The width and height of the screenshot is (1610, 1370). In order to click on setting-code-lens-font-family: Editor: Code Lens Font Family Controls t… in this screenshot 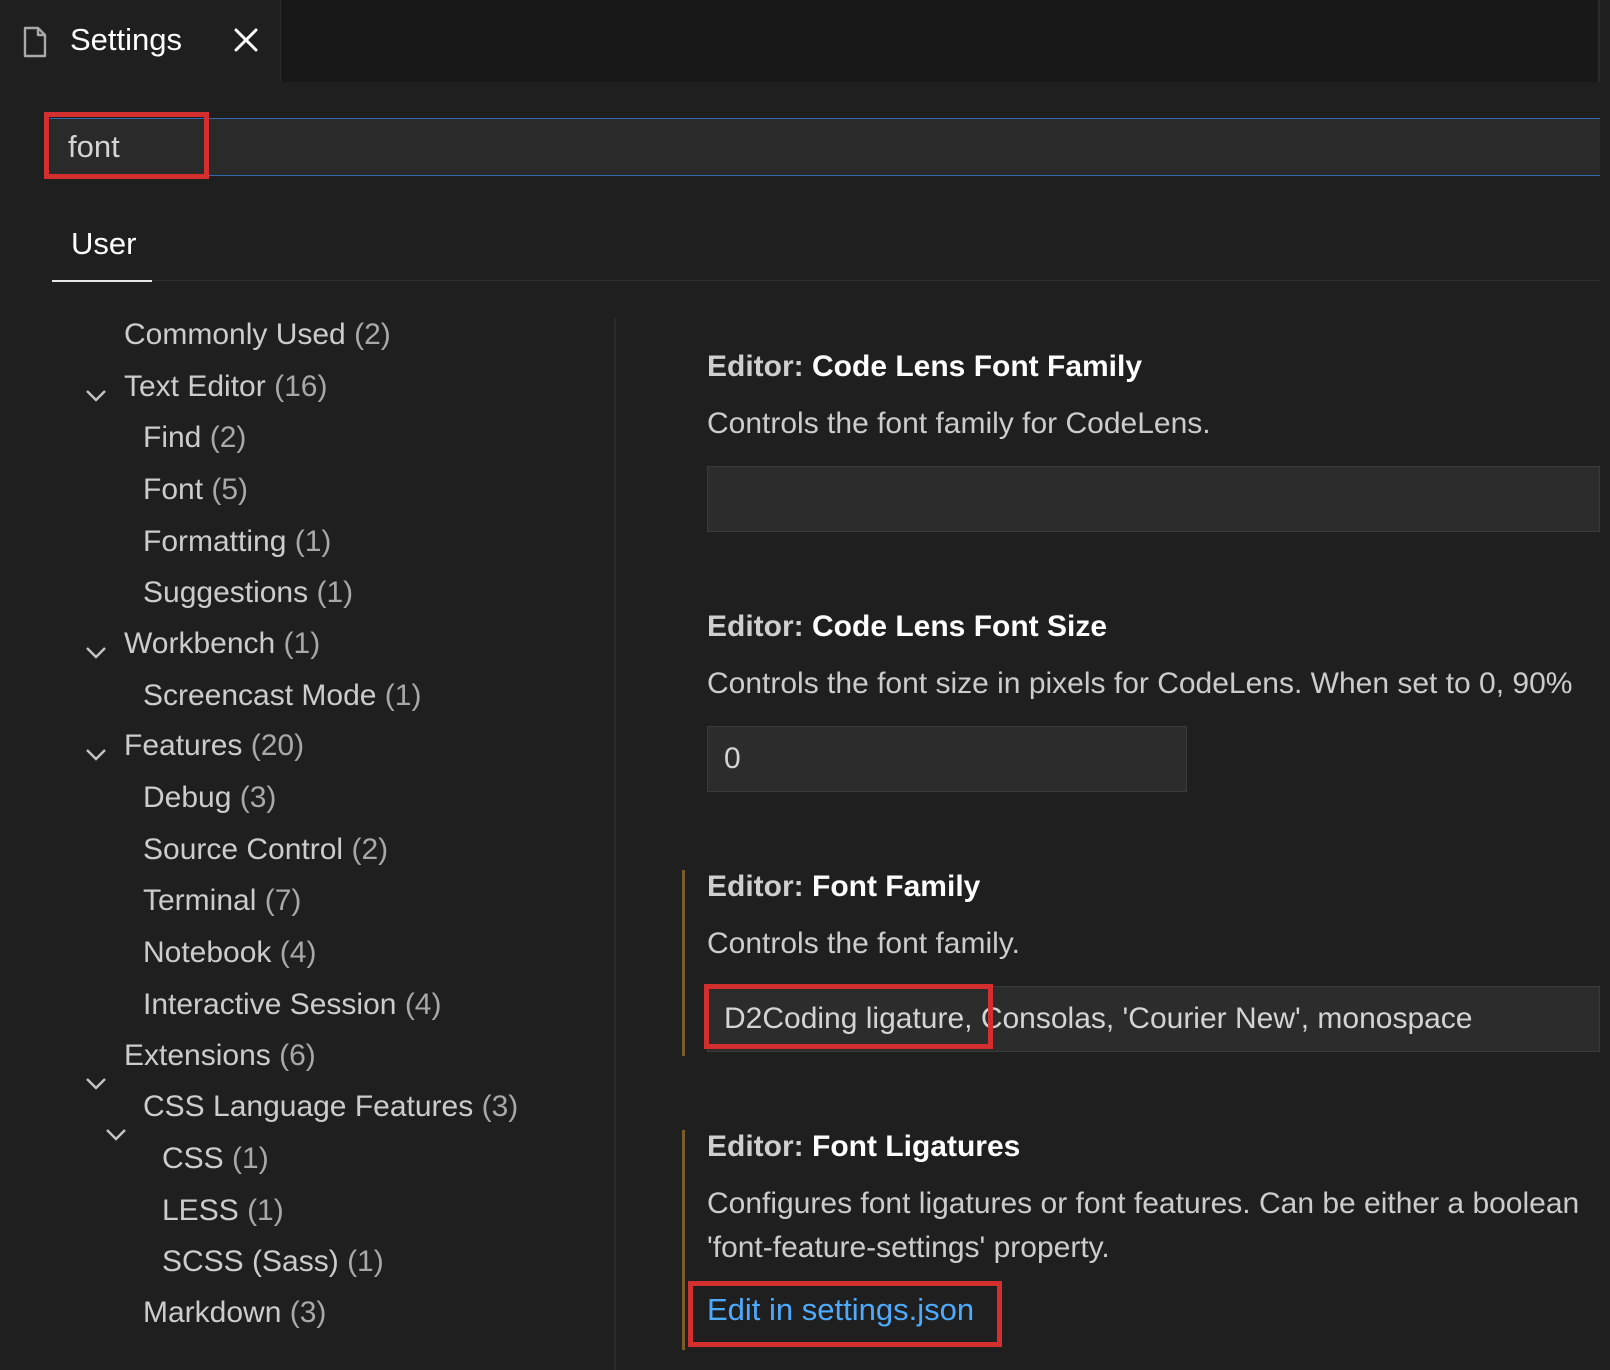, I will do `click(1141, 440)`.